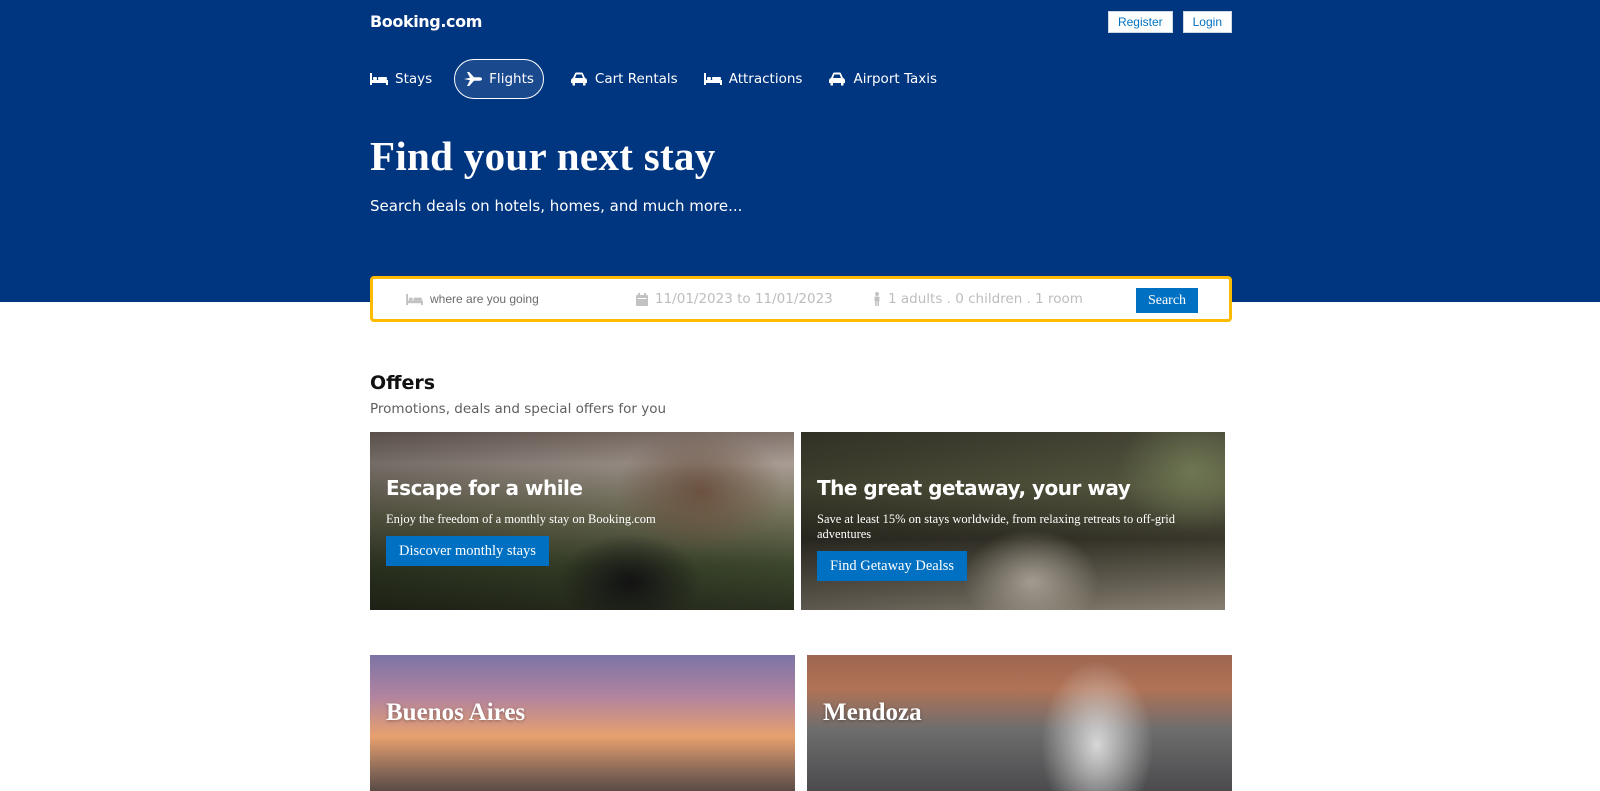 The height and width of the screenshot is (791, 1600). I want to click on nav-item-attractions: Attractions, so click(753, 79).